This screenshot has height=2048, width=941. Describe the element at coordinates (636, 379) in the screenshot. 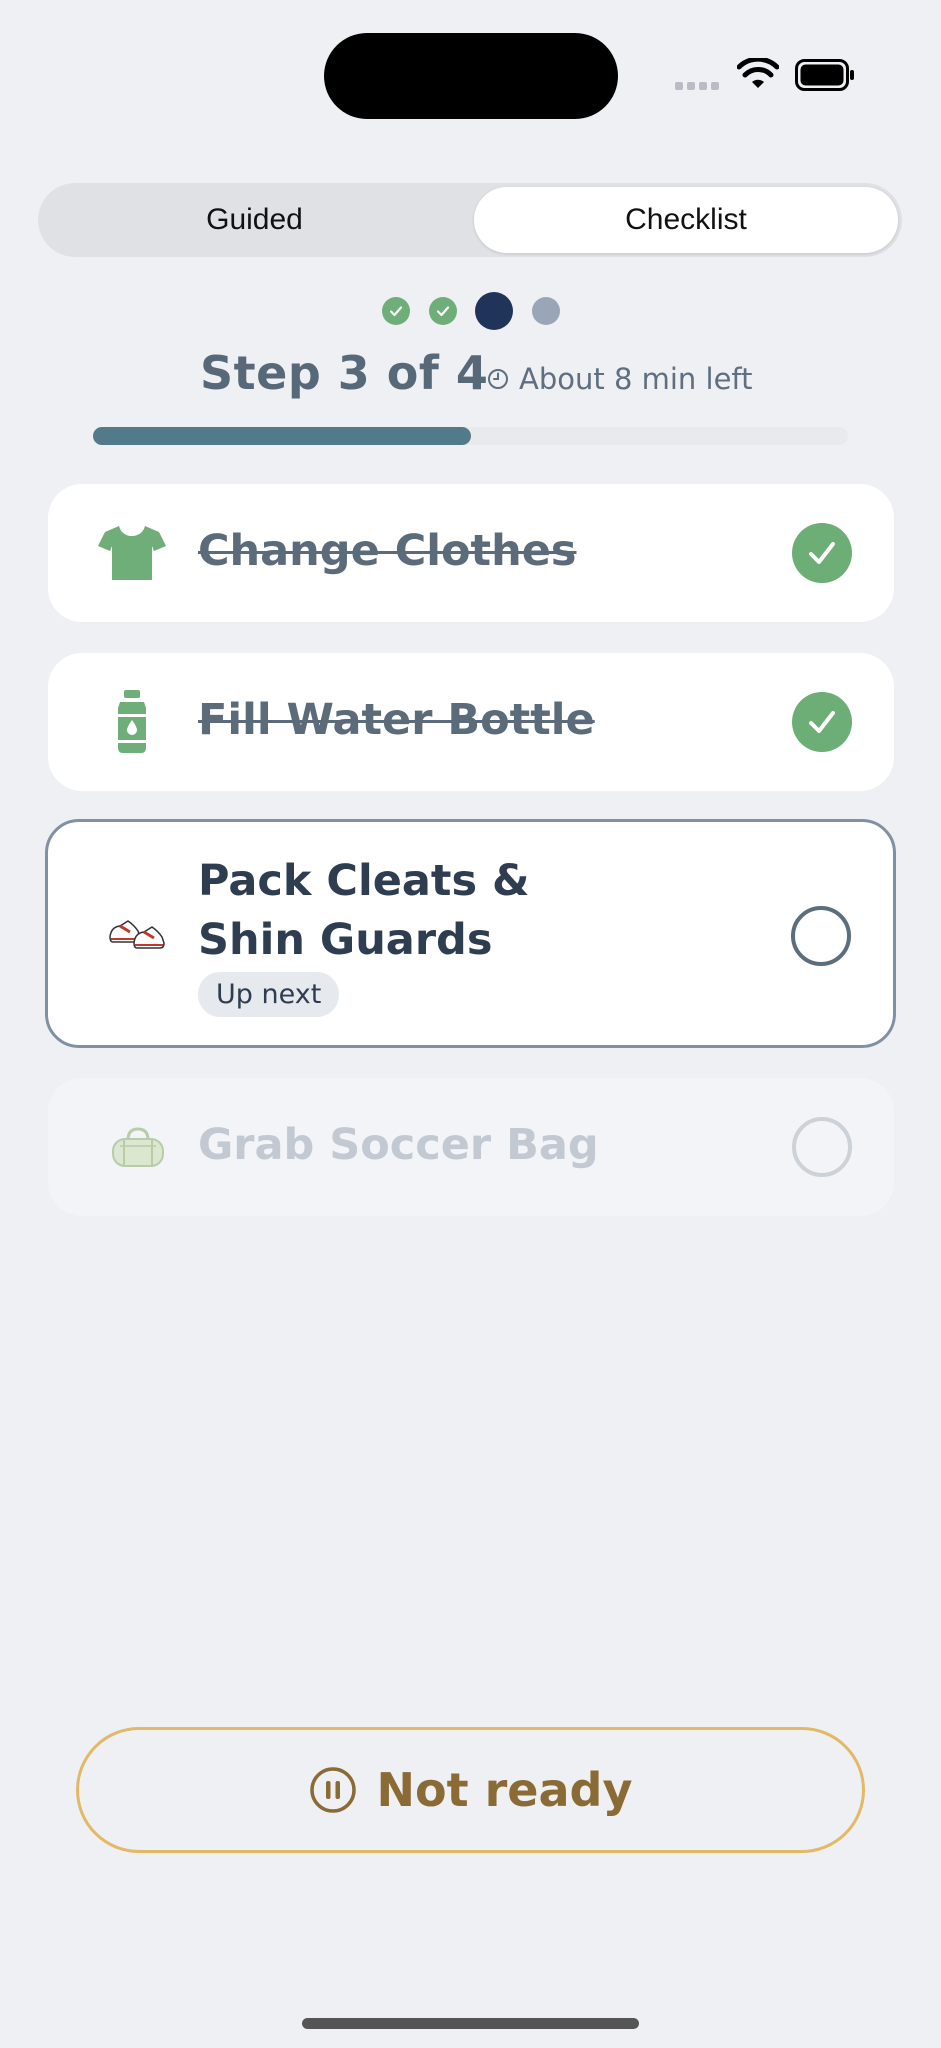

I see `time-remaining-text: About 8 min left` at that location.